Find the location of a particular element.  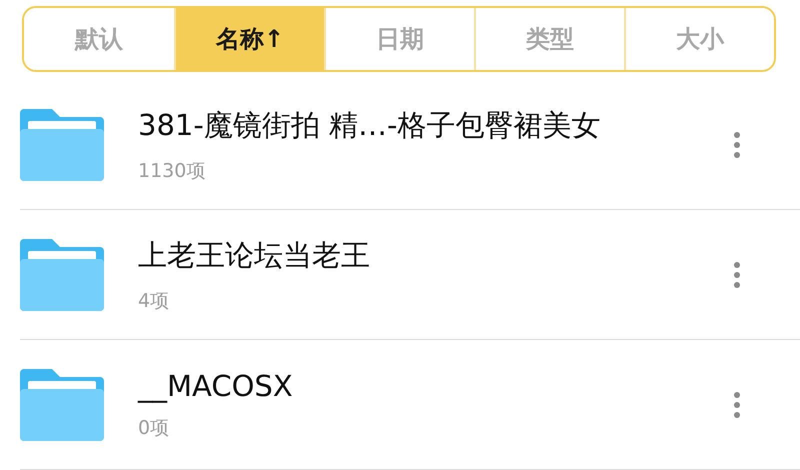

folder-name: __MACOSX is located at coordinates (216, 385).